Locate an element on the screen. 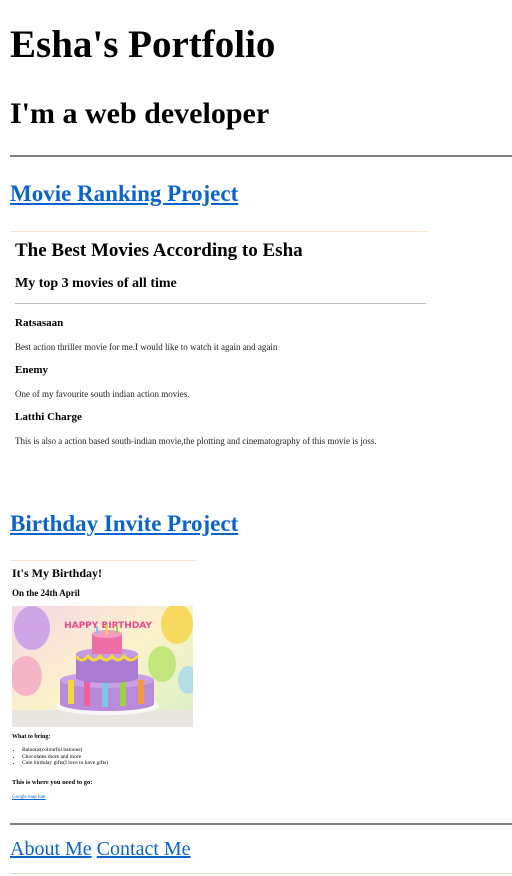 The width and height of the screenshot is (512, 876). movie-title: Ratsasaan is located at coordinates (39, 323).